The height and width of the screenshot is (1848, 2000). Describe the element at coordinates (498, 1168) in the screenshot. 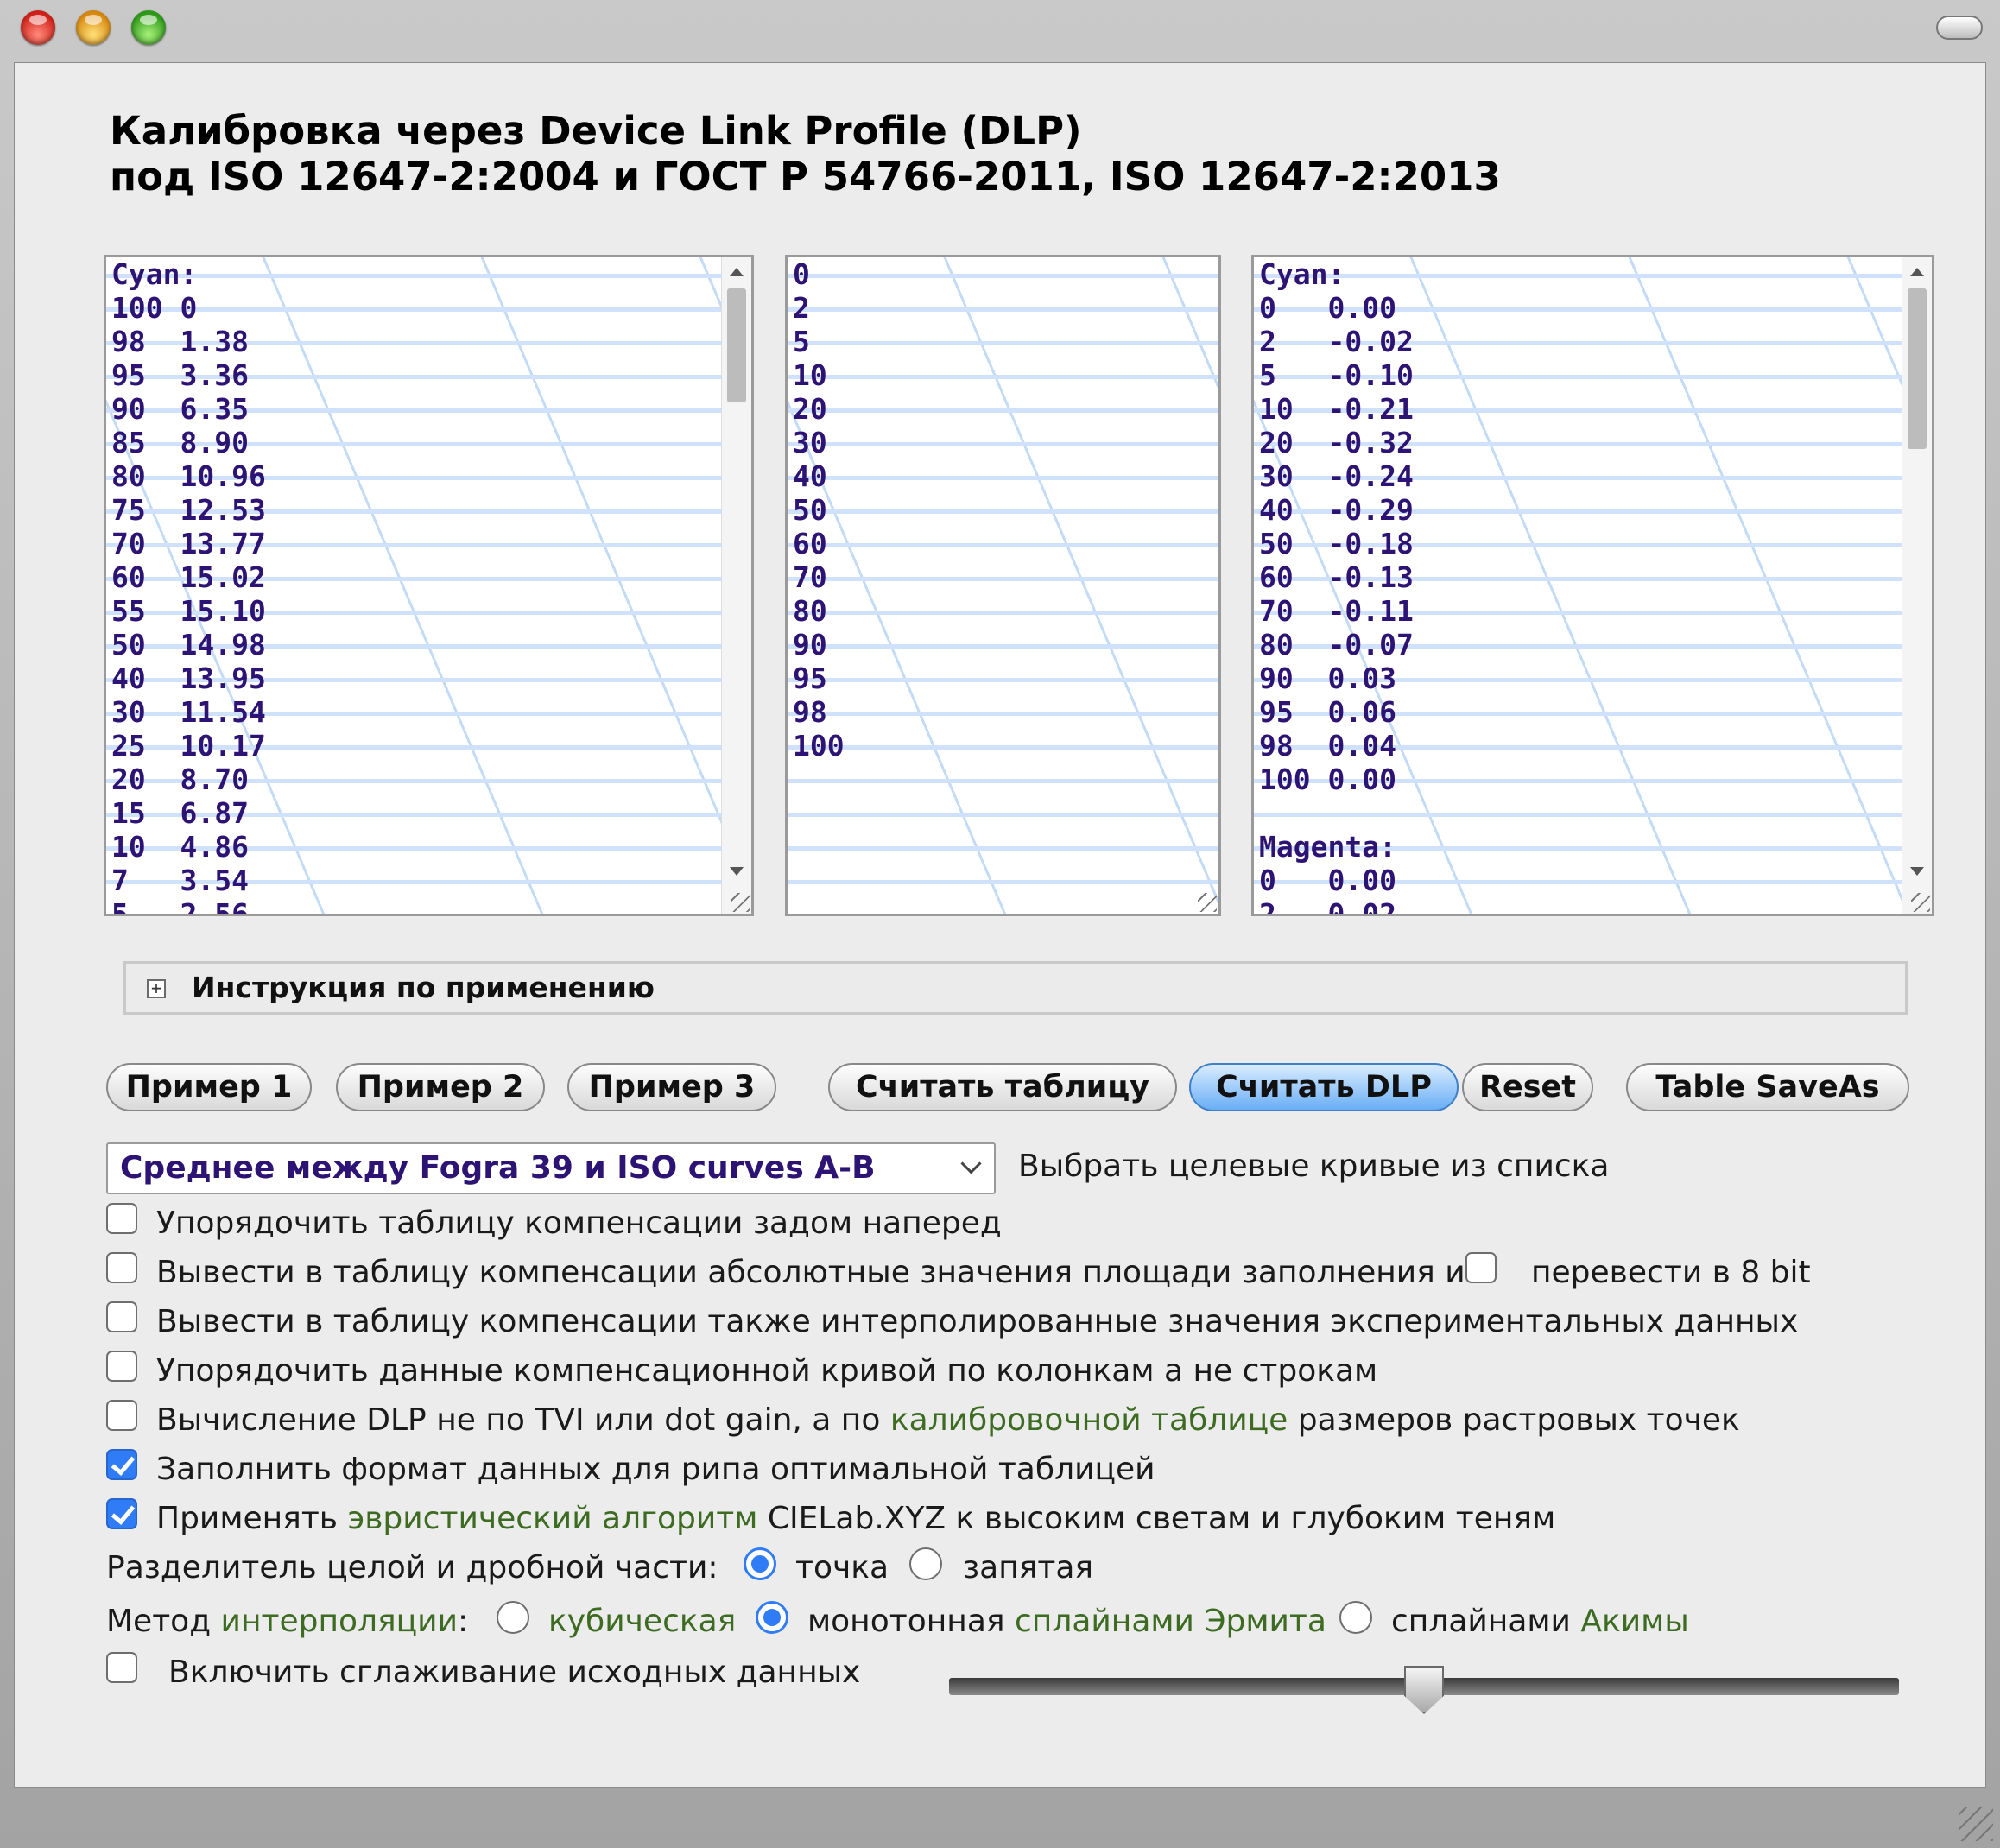

I see `target-curves-selected: Среднее между Fogra 39 и ISO curves A-B` at that location.